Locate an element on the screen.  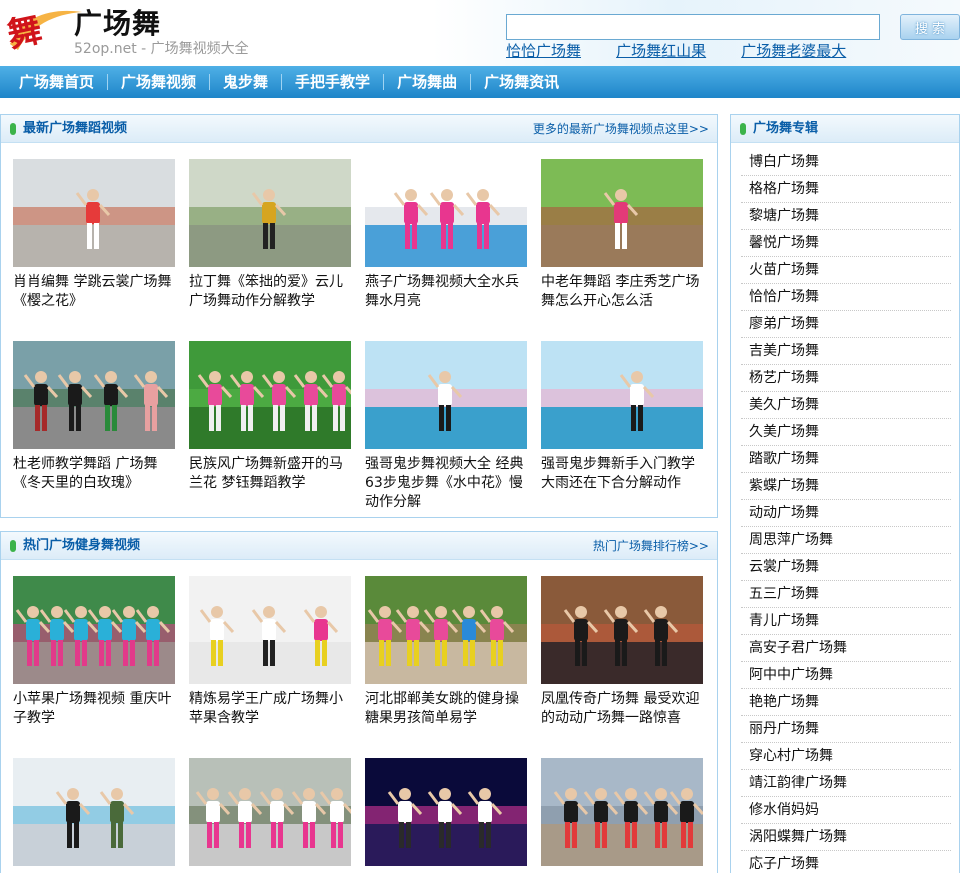
video-card: 民族风广场舞新盛开的马兰花 梦钰舞蹈教学 is located at coordinates (270, 417).